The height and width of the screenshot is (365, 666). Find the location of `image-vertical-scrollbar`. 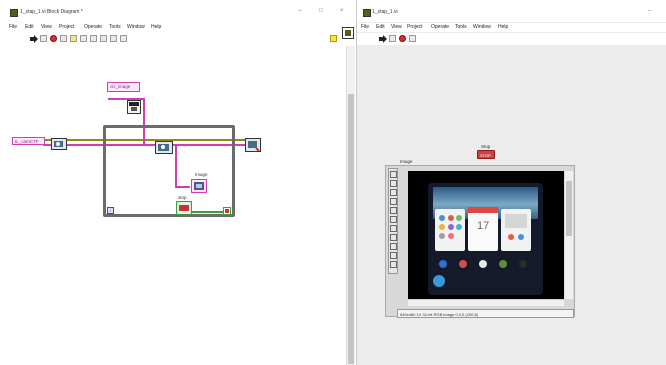

image-vertical-scrollbar is located at coordinates (568, 235).